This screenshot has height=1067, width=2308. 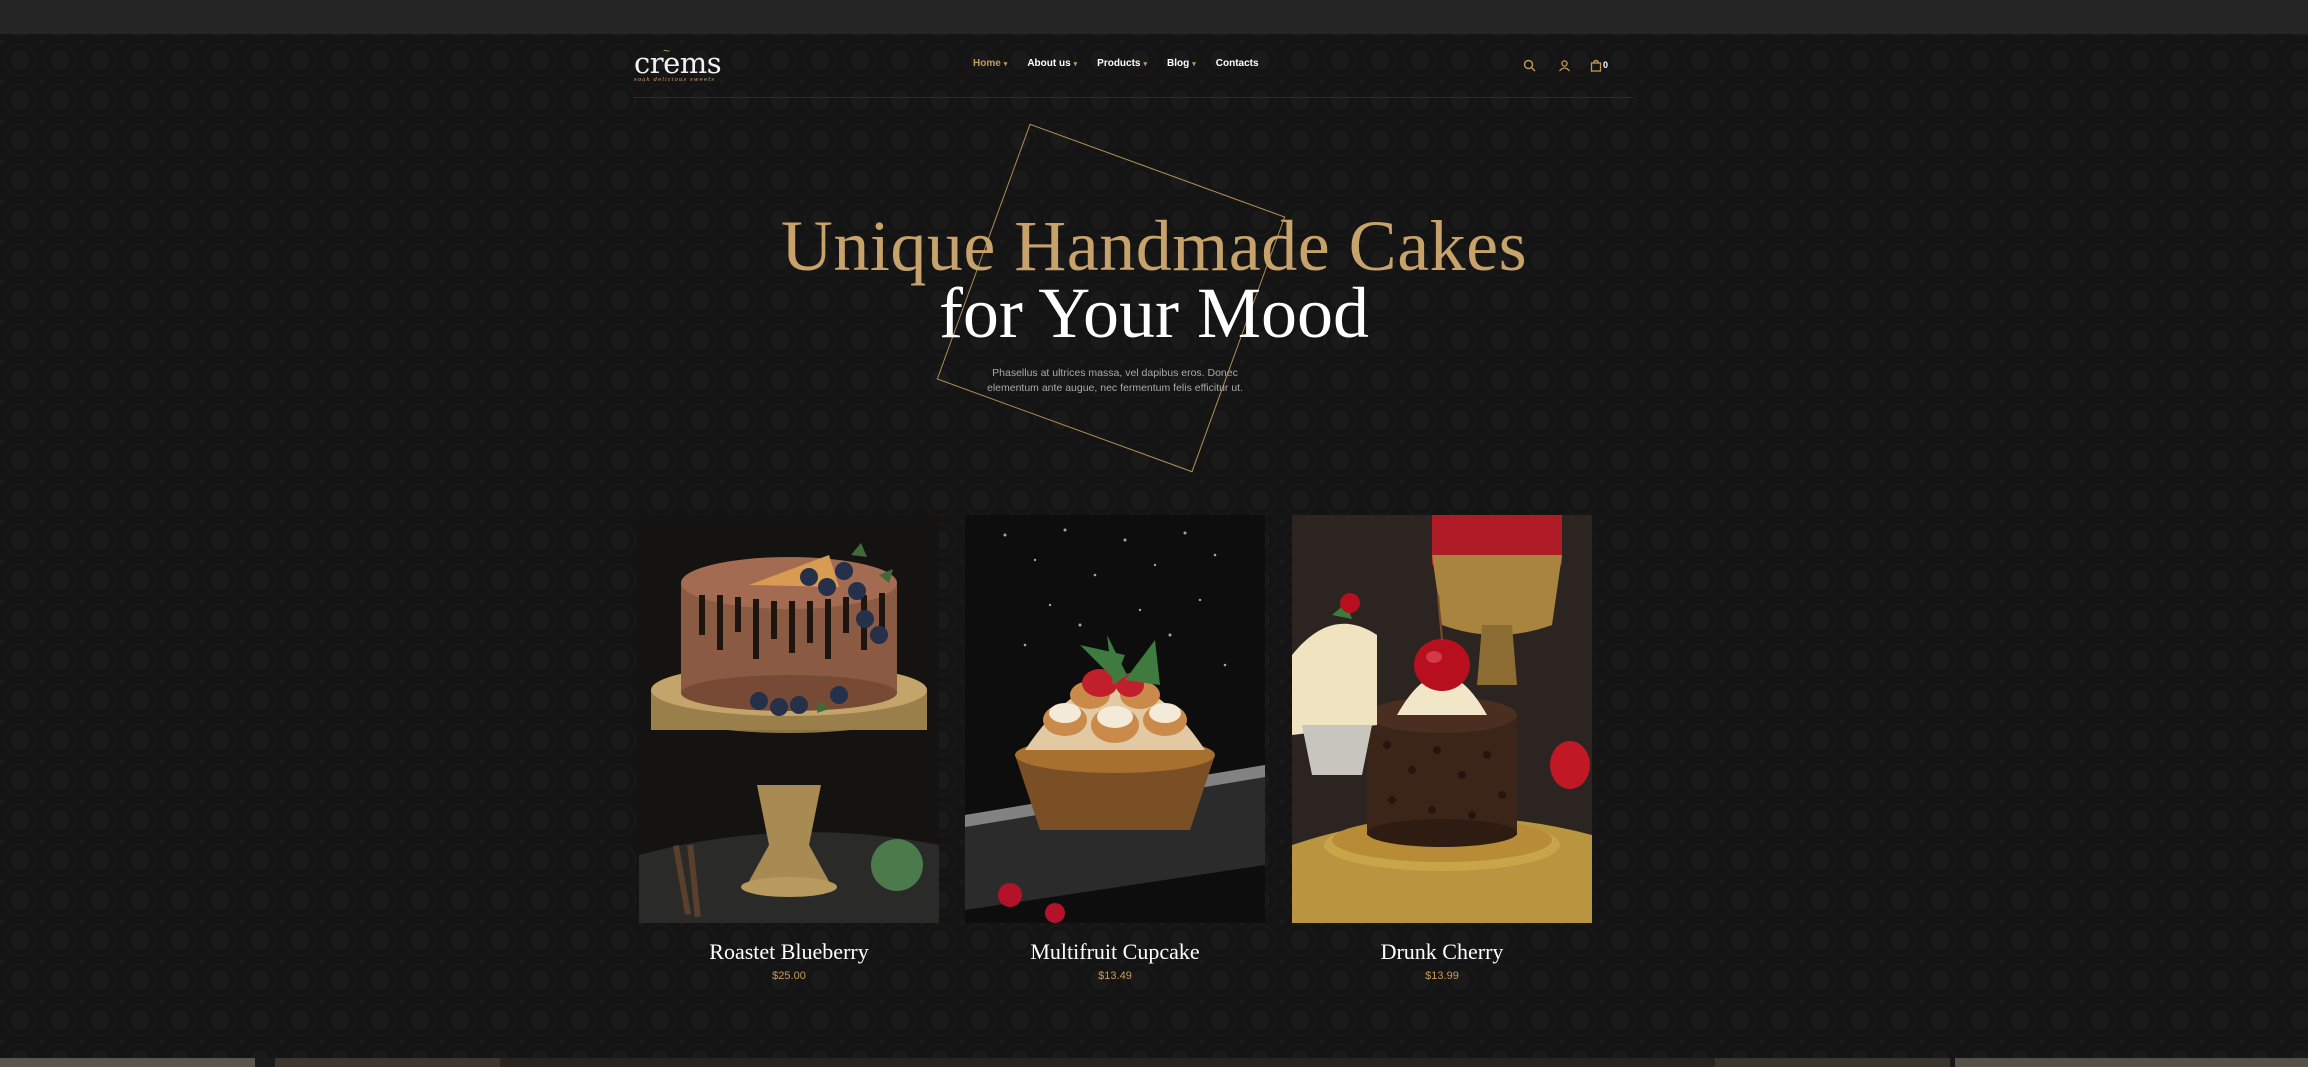 I want to click on top-bar, so click(x=1154, y=17).